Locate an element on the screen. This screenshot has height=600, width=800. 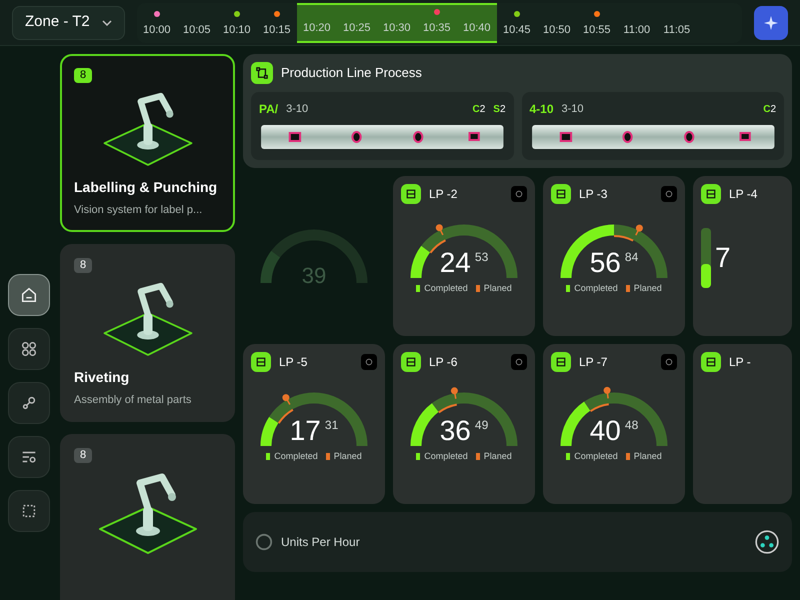
time-label: 10:50 is located at coordinates (557, 30).